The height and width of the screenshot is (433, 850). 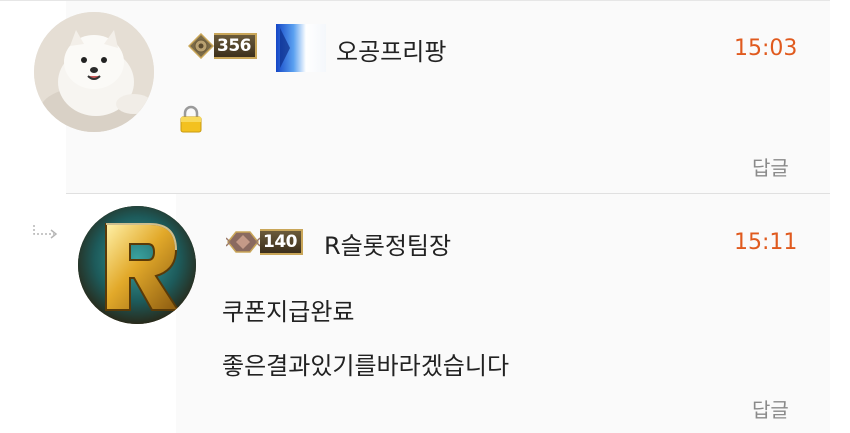 What do you see at coordinates (281, 242) in the screenshot?
I see `level-number: 140` at bounding box center [281, 242].